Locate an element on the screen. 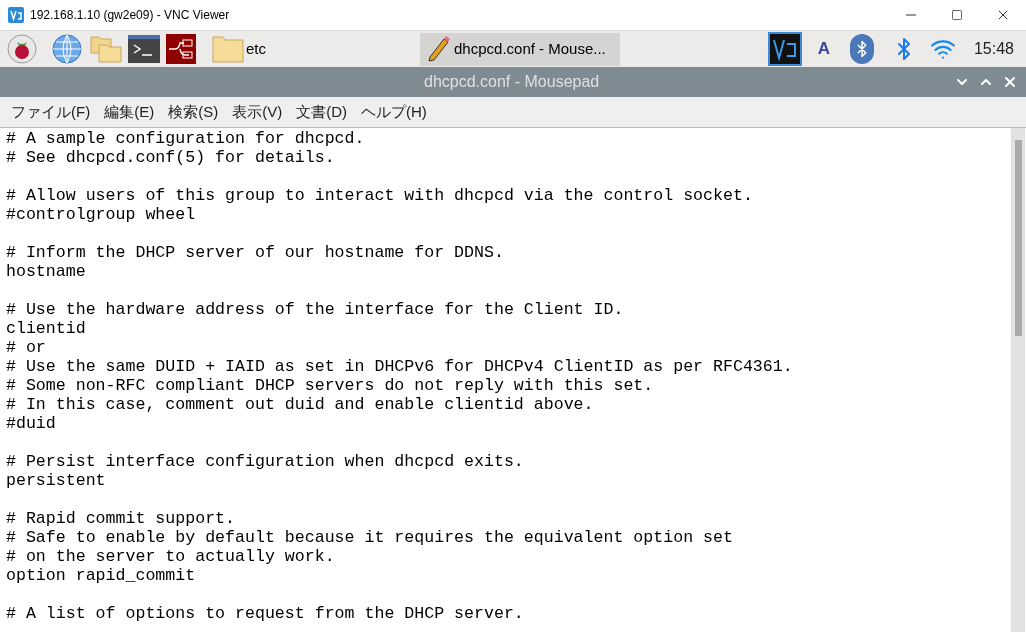 The width and height of the screenshot is (1026, 632). terminal-icon is located at coordinates (144, 49).